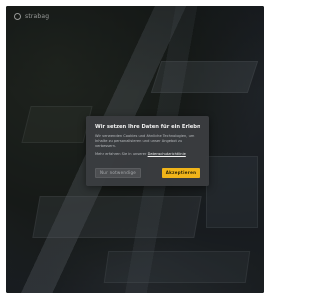  What do you see at coordinates (37, 16) in the screenshot?
I see `logo-text: strabag` at bounding box center [37, 16].